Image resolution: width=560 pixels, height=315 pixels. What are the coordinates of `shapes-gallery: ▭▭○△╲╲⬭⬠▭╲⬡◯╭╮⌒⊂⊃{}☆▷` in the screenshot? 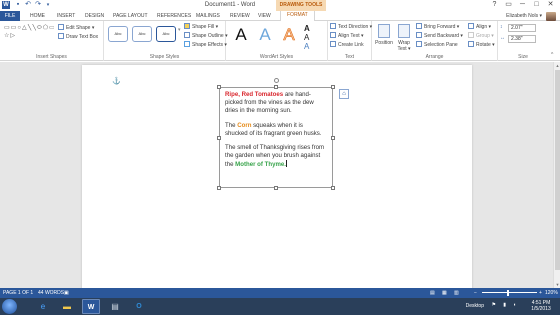 It's located at (29, 37).